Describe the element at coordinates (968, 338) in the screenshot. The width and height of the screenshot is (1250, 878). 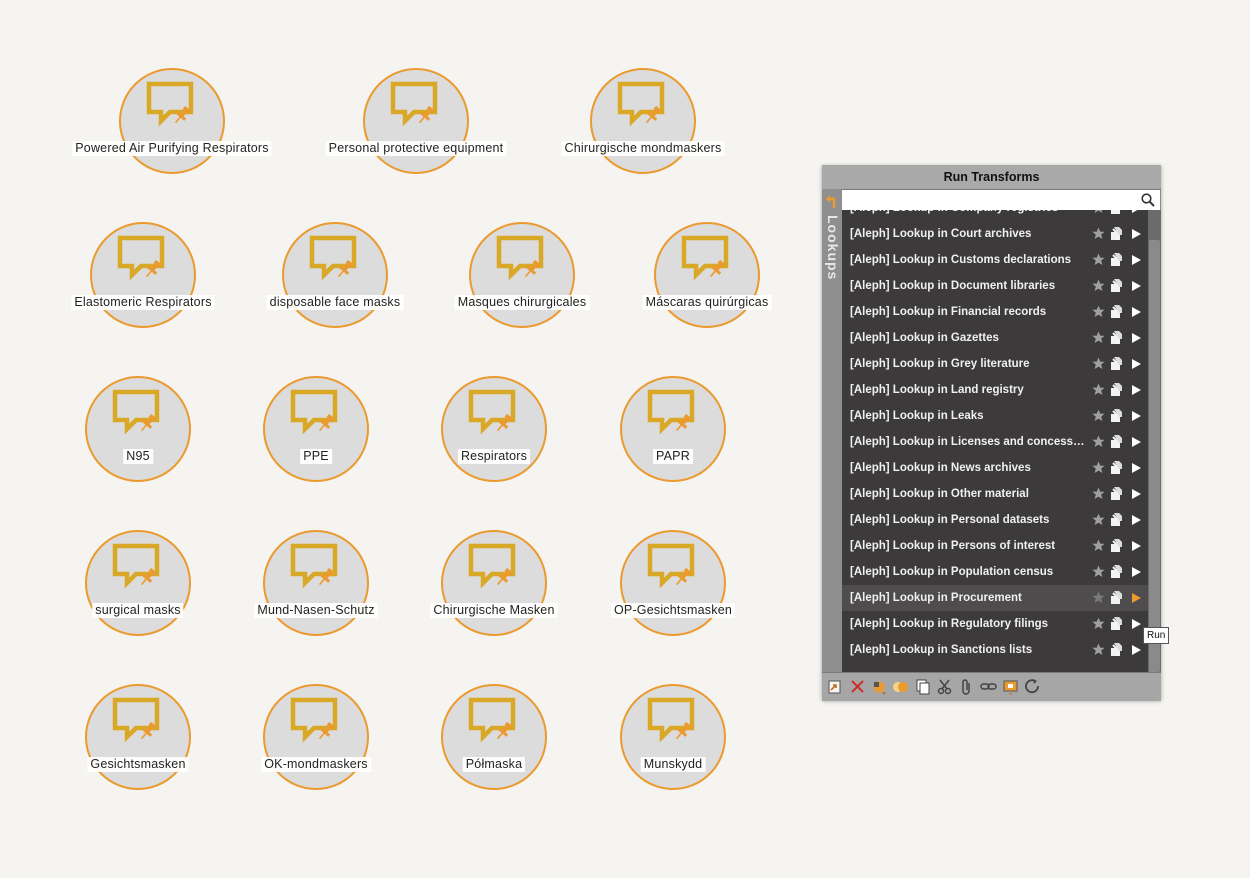
I see `transform-label: [Aleph] Lookup in Gazettes` at that location.